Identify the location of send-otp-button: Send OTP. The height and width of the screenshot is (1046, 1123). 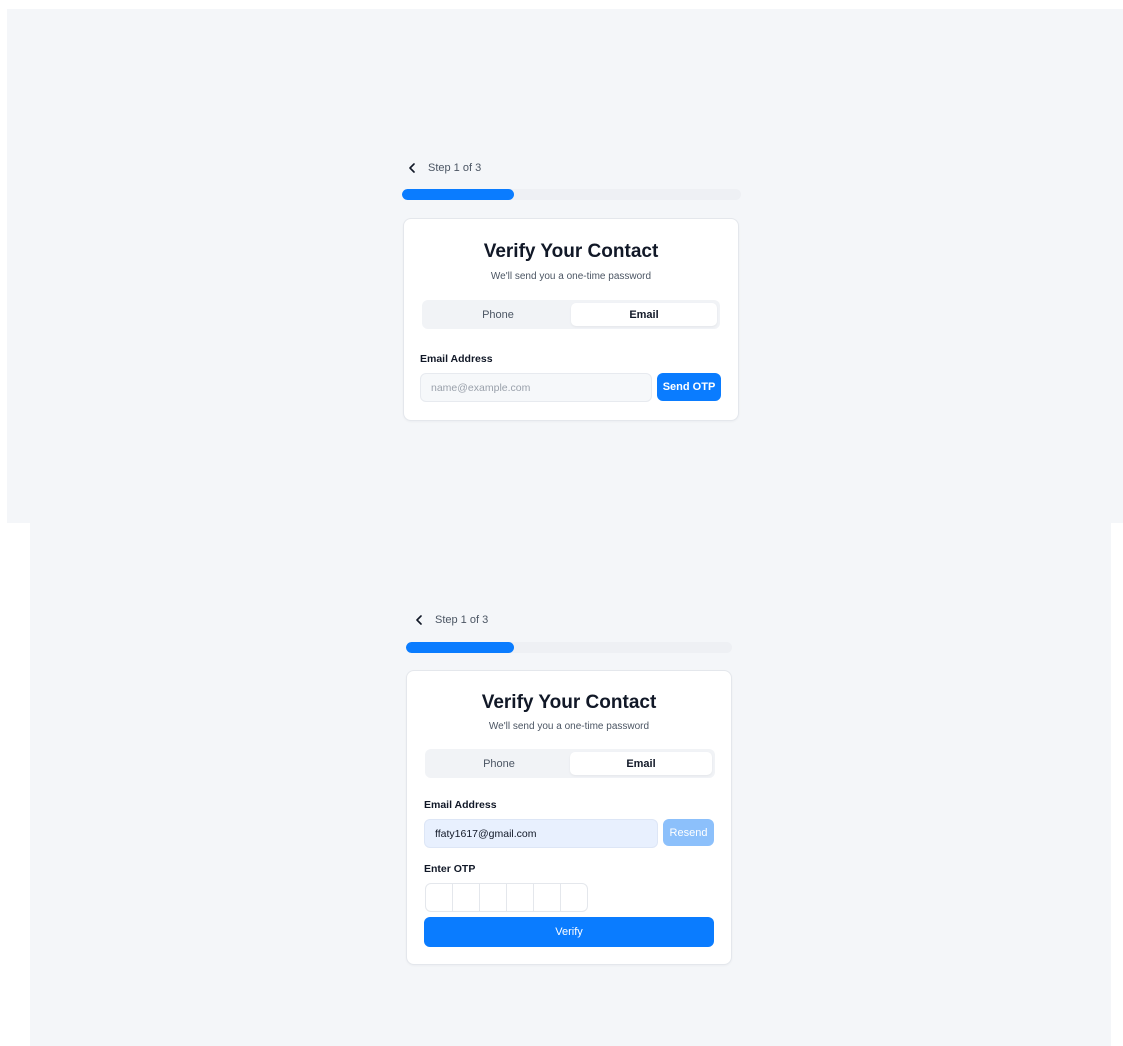
(689, 387).